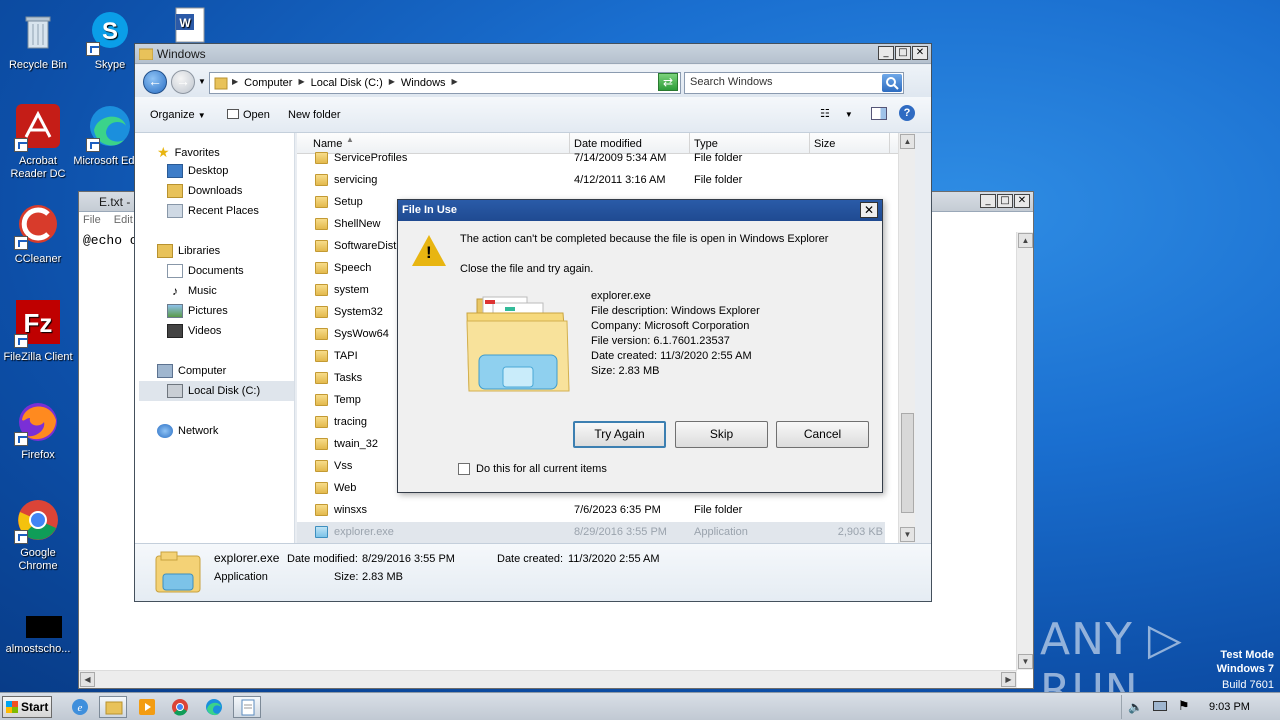  What do you see at coordinates (591, 511) in the screenshot?
I see `table-row: winsxs 7/6/2023 6:35 PM File folder` at bounding box center [591, 511].